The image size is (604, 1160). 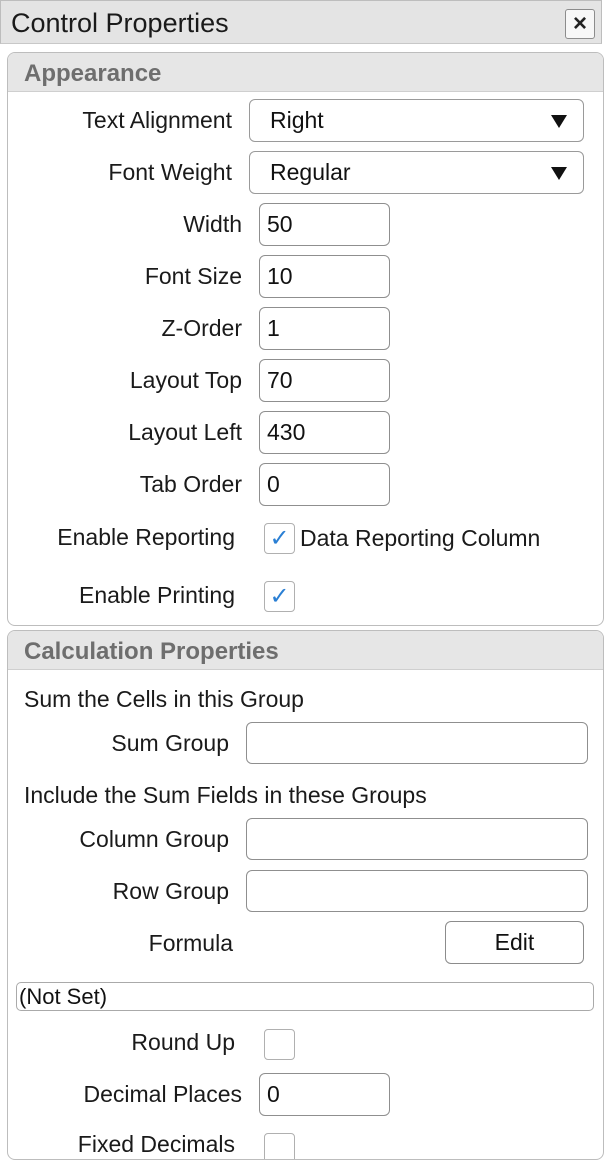 What do you see at coordinates (324, 484) in the screenshot?
I see `tab-order-input: 0` at bounding box center [324, 484].